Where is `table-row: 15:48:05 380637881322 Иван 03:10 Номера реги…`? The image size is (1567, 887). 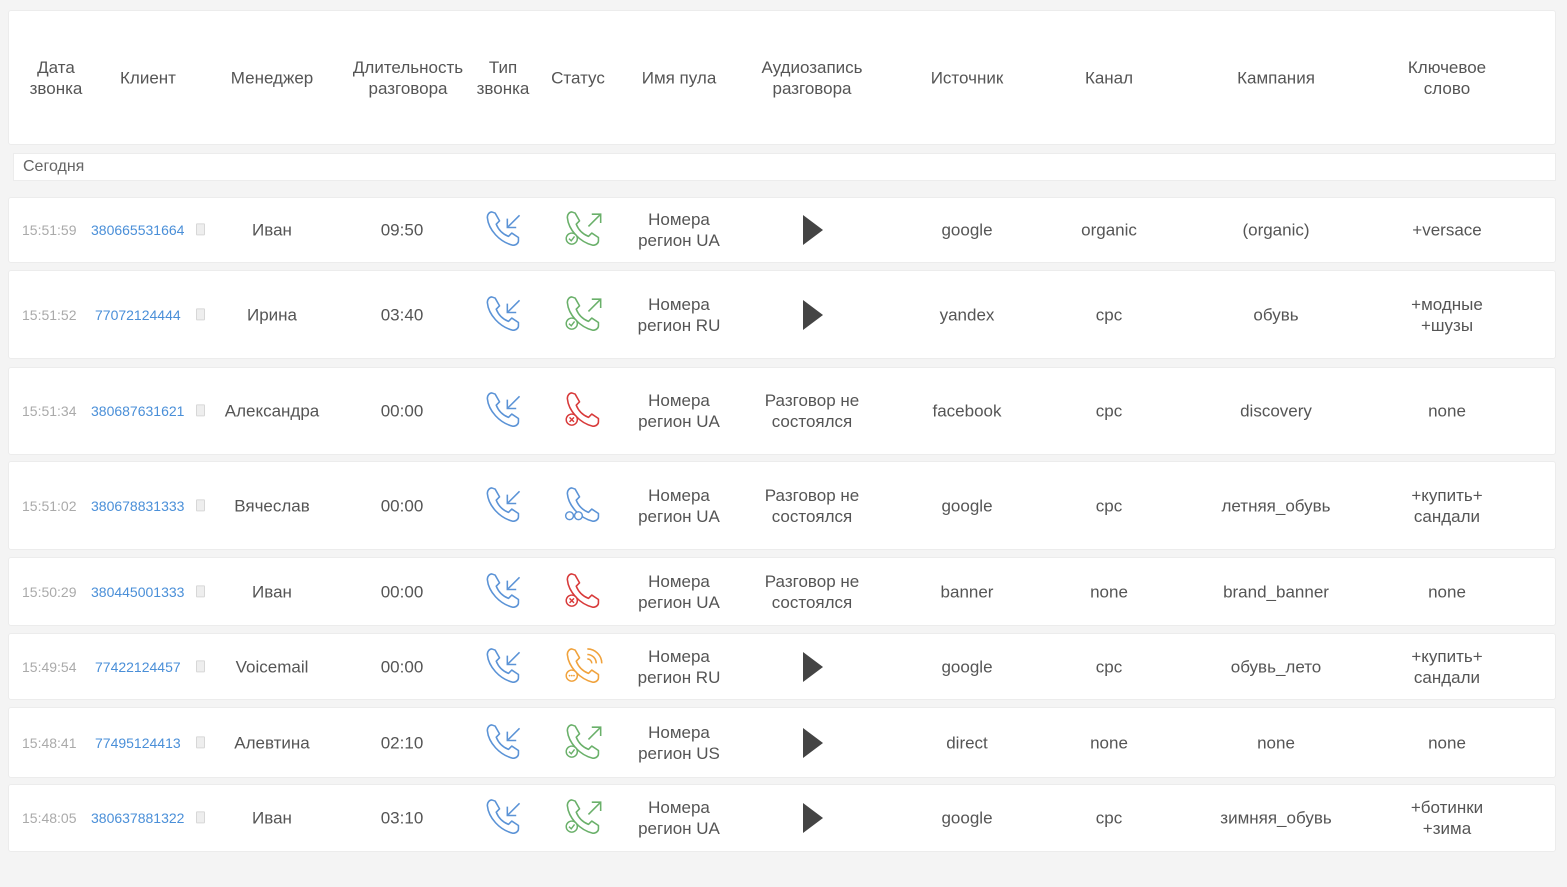 table-row: 15:48:05 380637881322 Иван 03:10 Номера реги… is located at coordinates (782, 818).